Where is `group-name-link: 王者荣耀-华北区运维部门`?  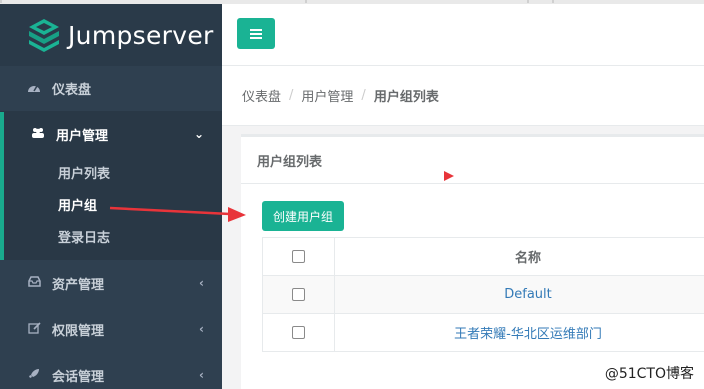 group-name-link: 王者荣耀-华北区运维部门 is located at coordinates (519, 332).